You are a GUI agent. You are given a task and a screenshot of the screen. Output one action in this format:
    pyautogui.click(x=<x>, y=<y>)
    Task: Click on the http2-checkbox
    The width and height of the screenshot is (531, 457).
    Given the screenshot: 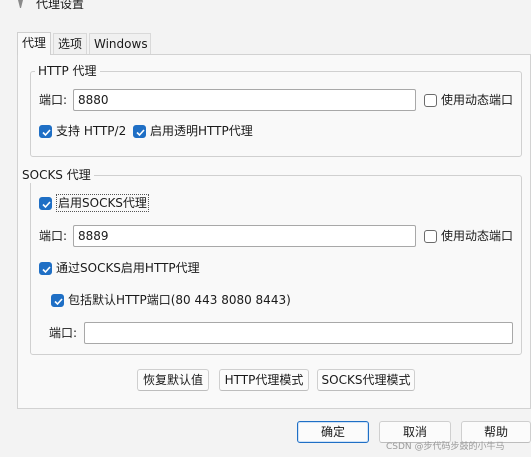 What is the action you would take?
    pyautogui.click(x=45, y=131)
    